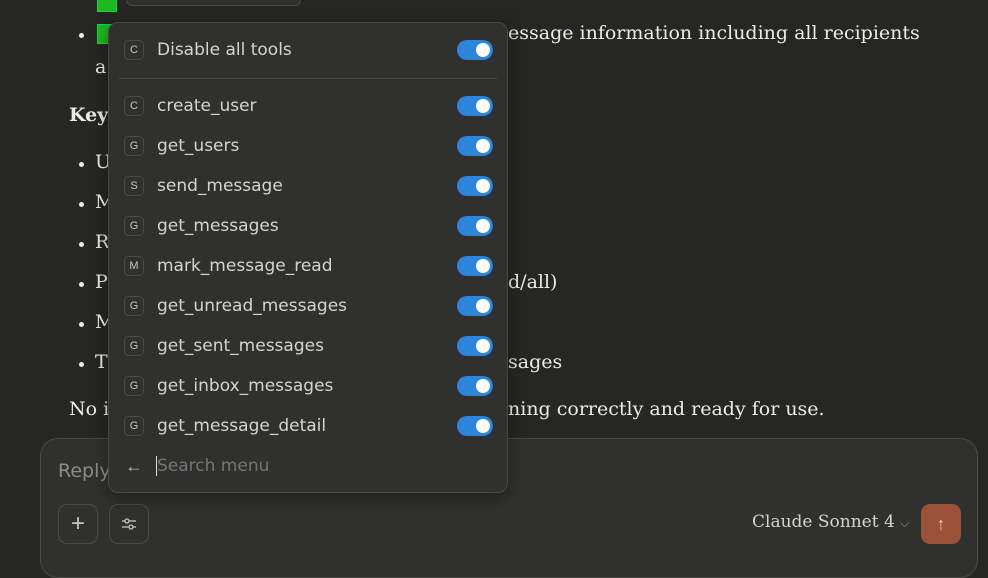 This screenshot has height=578, width=988. I want to click on checkmark-icon, so click(107, 6).